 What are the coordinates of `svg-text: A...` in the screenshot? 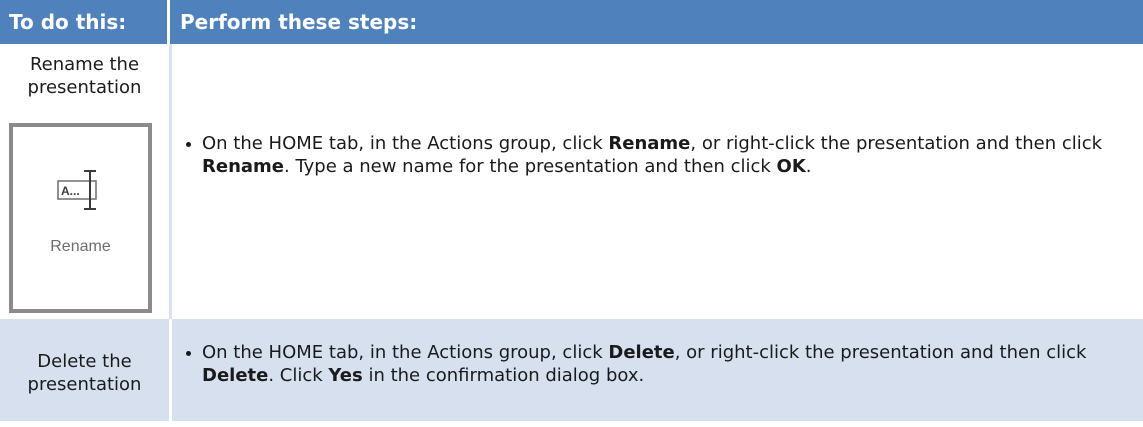 It's located at (70, 191).